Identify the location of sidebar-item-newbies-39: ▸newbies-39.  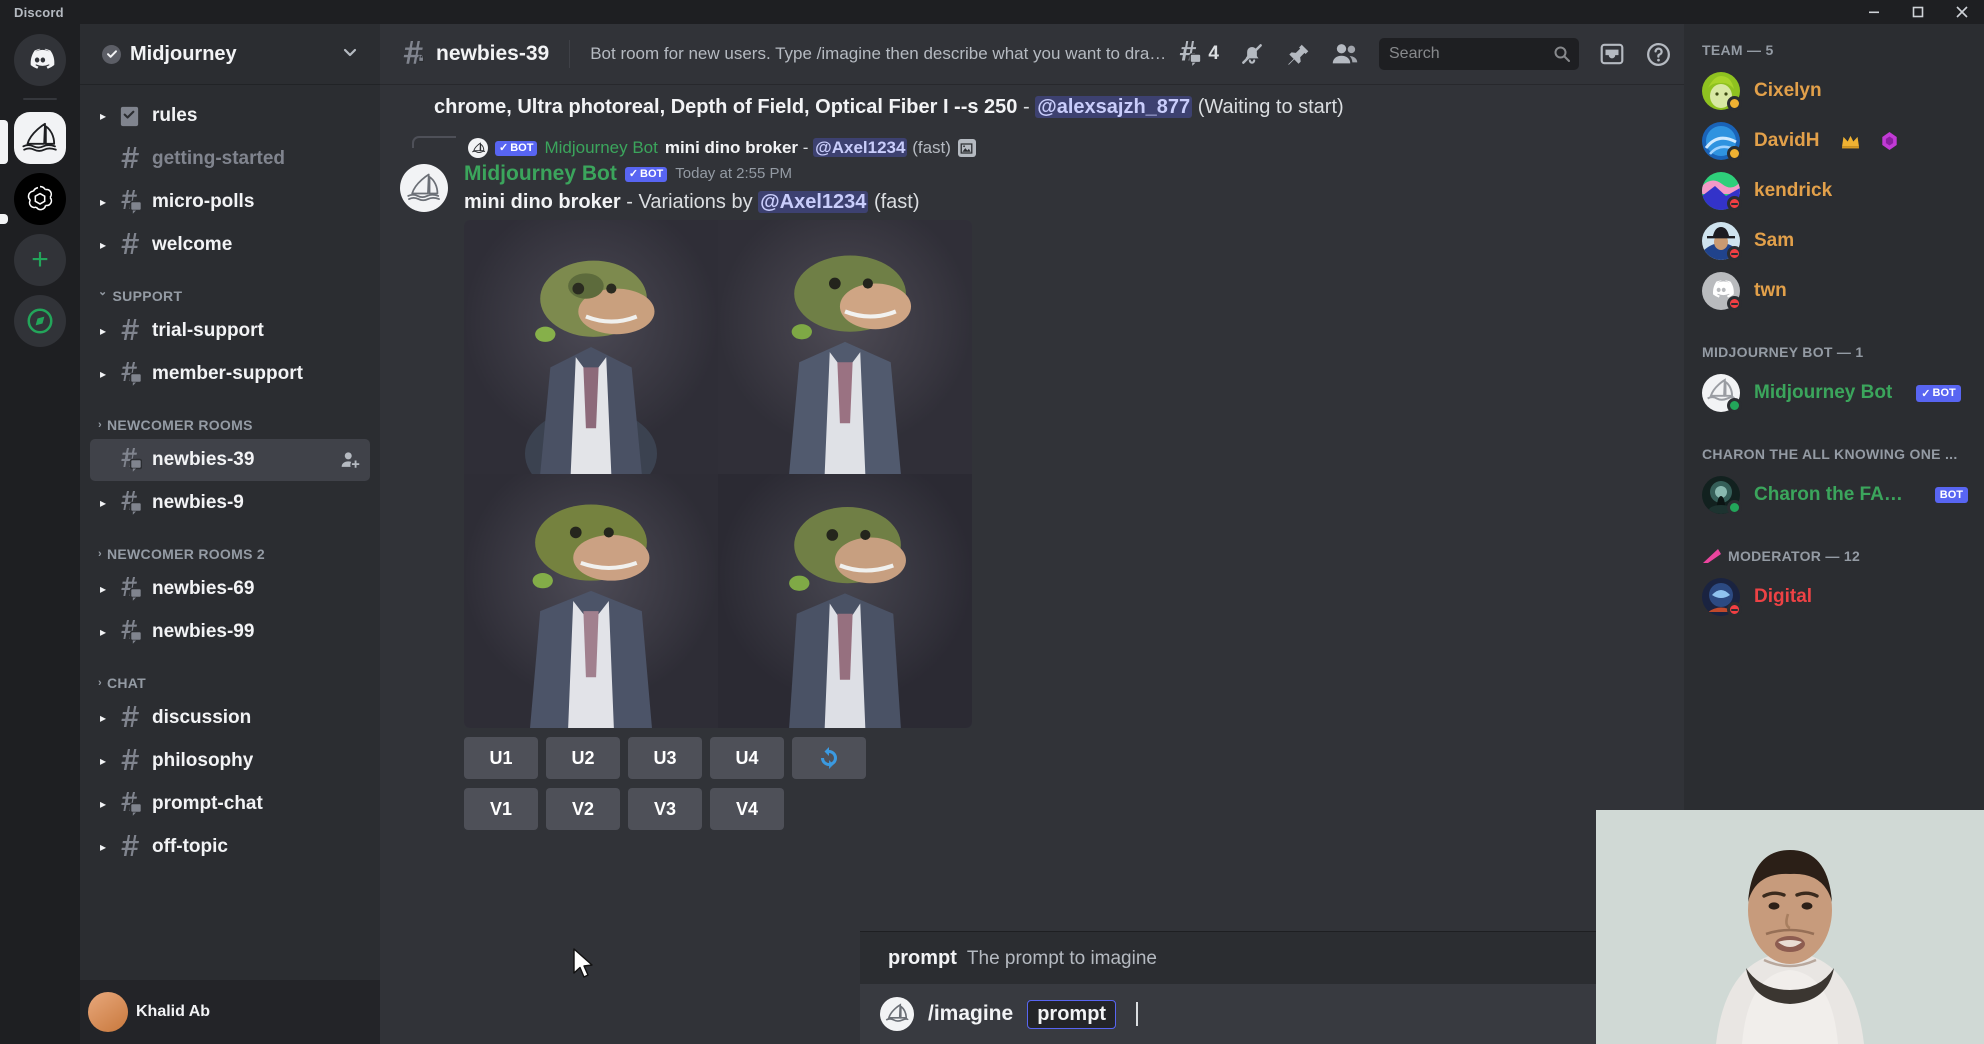
(230, 460).